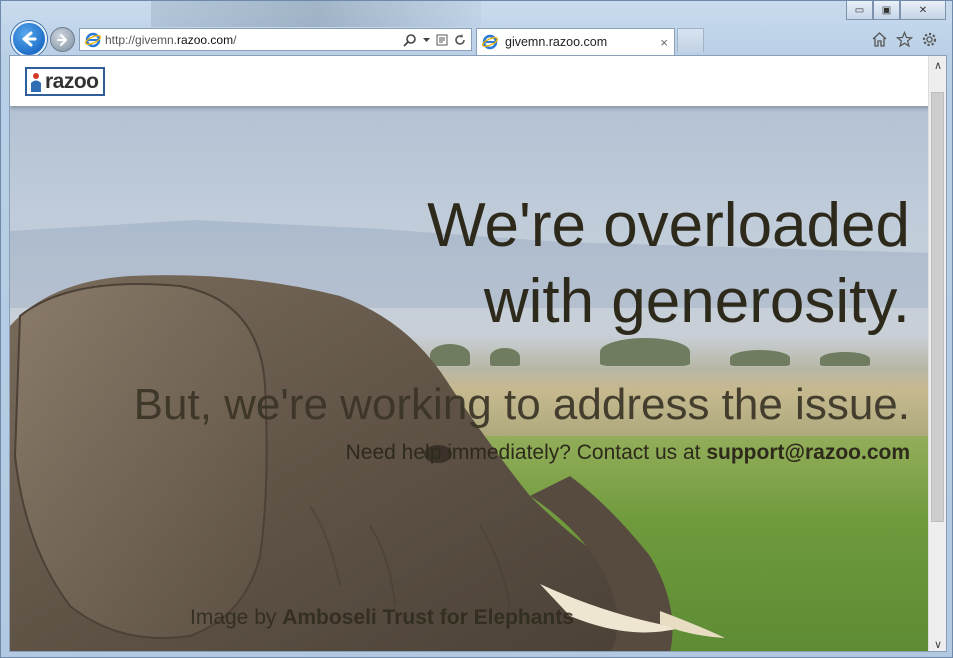  Describe the element at coordinates (460, 39) in the screenshot. I see `refresh-icon` at that location.